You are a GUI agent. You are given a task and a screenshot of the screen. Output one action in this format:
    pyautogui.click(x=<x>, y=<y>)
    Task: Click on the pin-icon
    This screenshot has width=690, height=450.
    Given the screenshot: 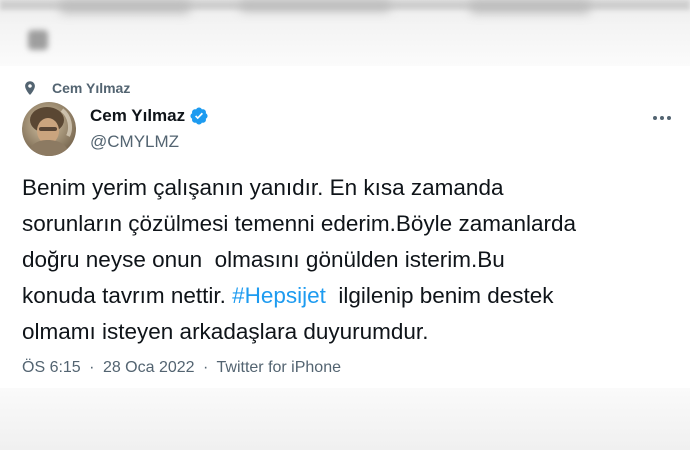 What is the action you would take?
    pyautogui.click(x=30, y=88)
    